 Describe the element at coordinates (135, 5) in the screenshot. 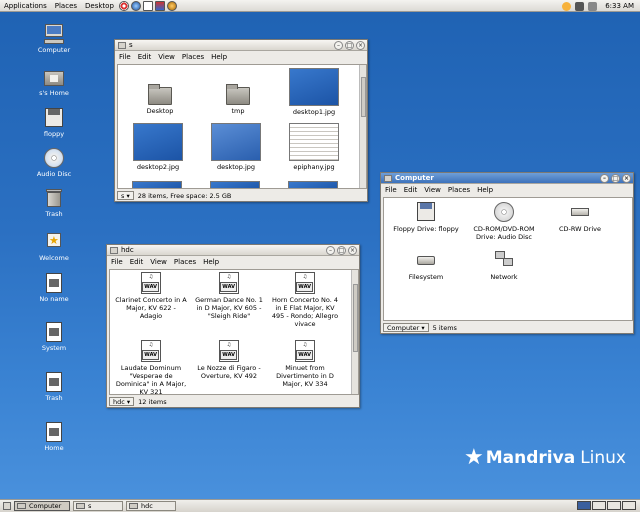

I see `web-browser-icon` at that location.